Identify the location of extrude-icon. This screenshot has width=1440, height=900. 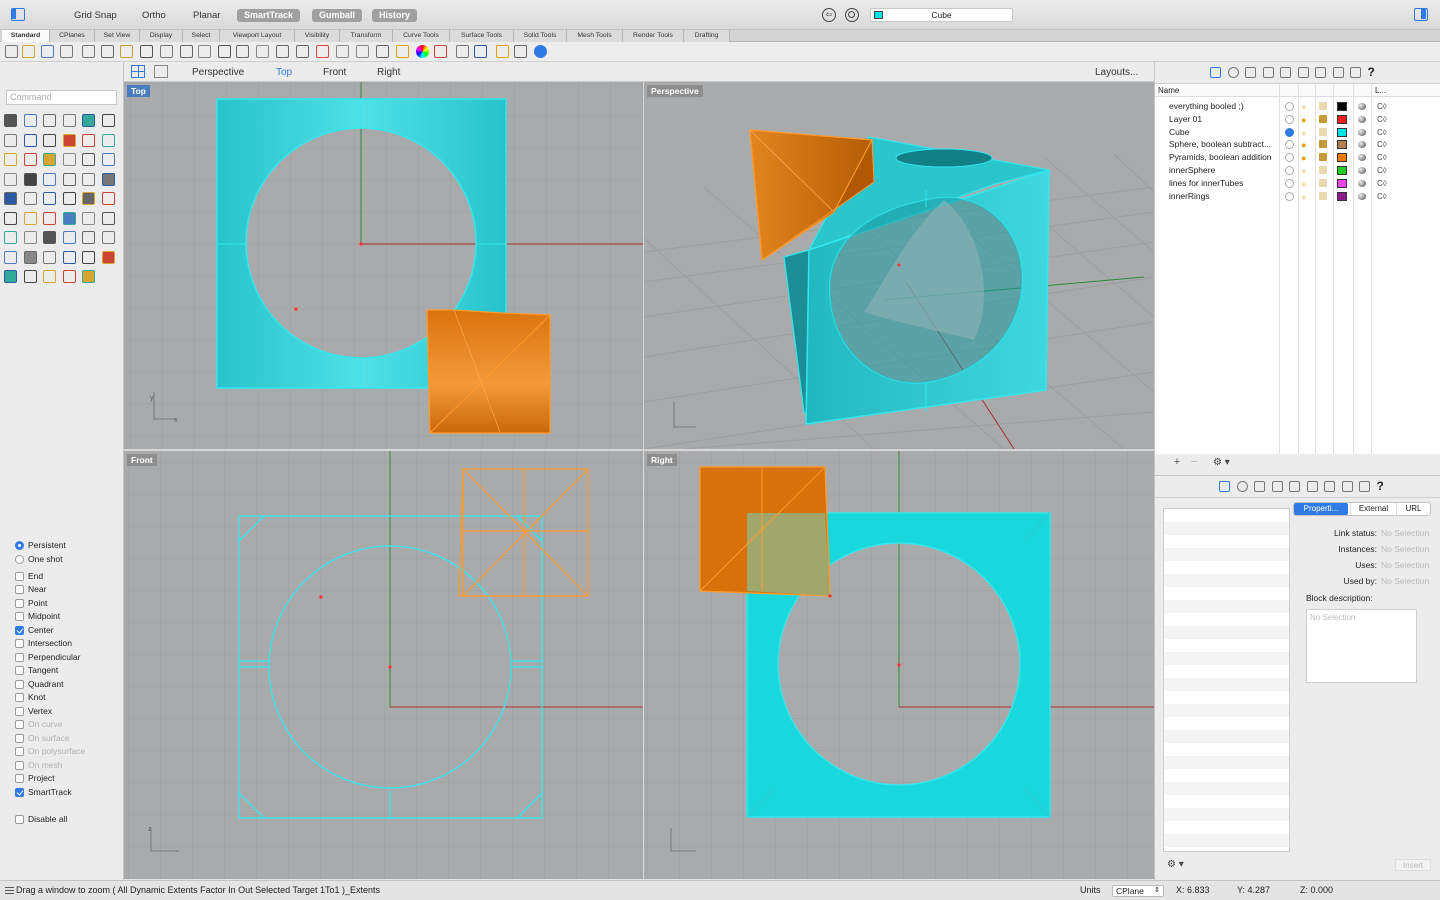
(88, 140).